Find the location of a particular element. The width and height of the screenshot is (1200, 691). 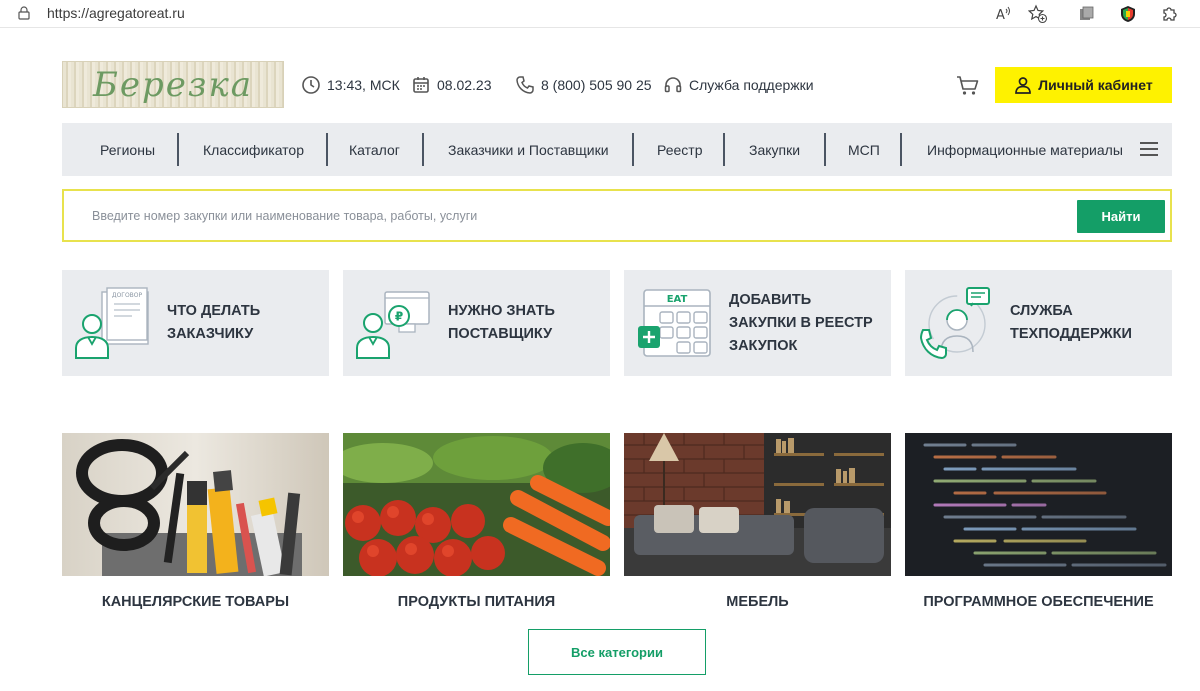

personal-account-button: Личный кабинет is located at coordinates (1083, 85).